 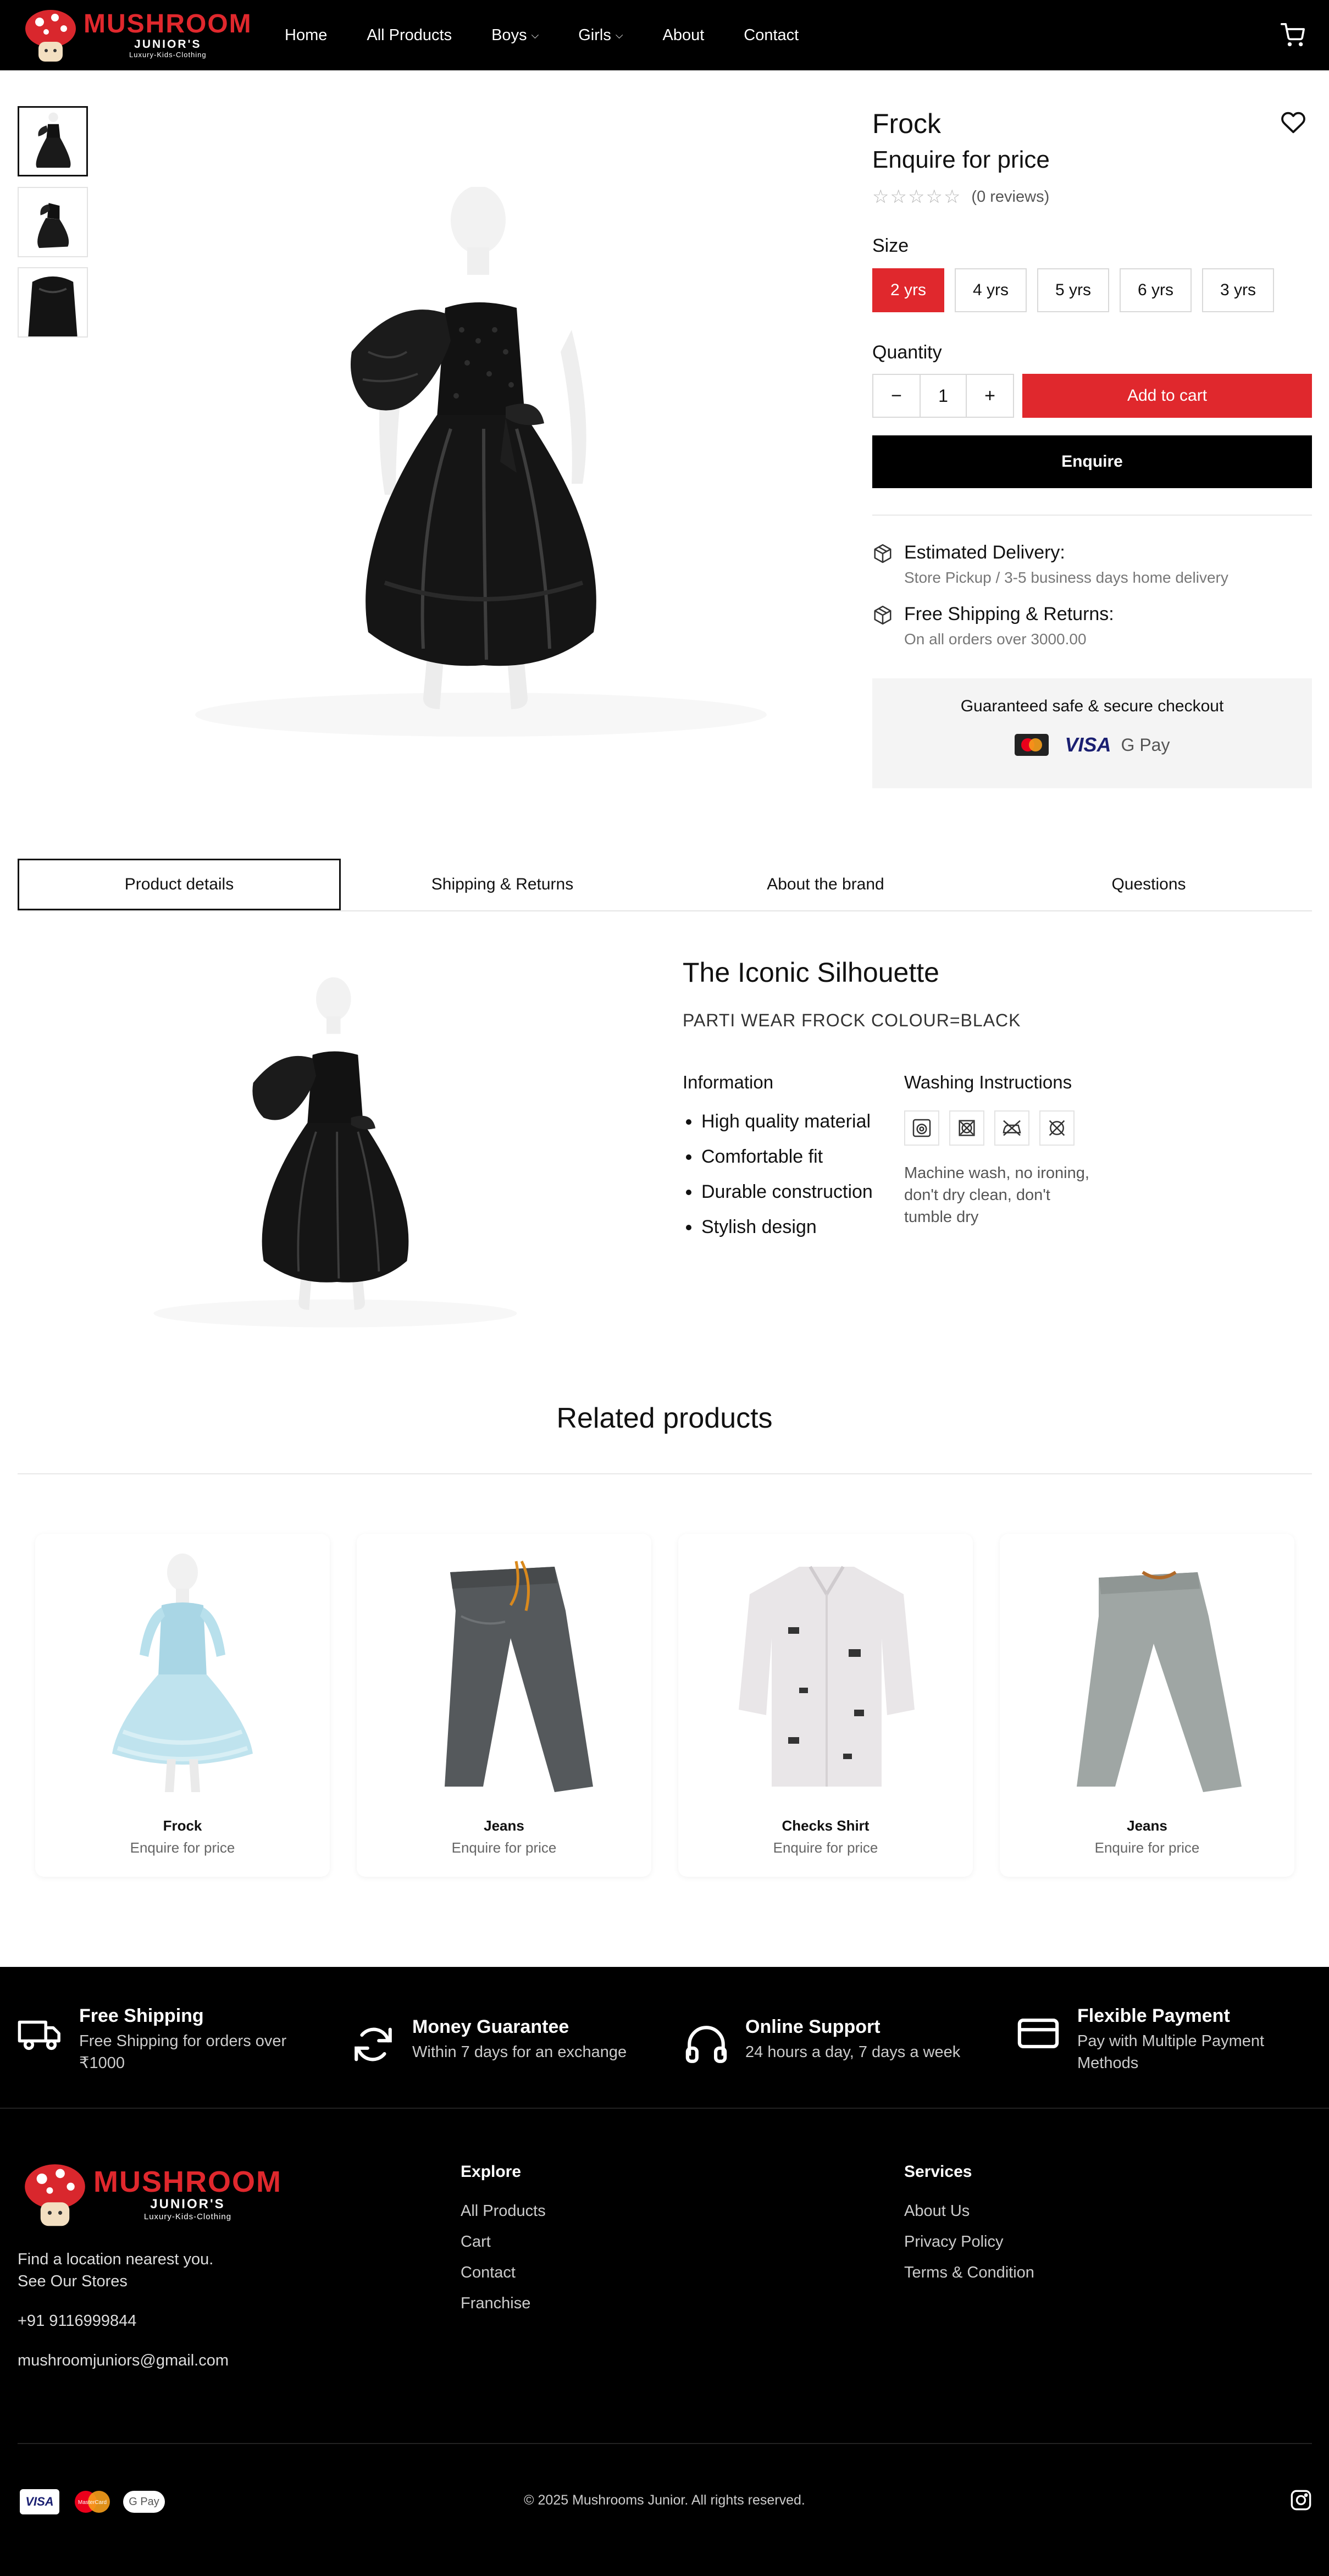 What do you see at coordinates (1156, 290) in the screenshot?
I see `size-option-6yrs: 6 yrs` at bounding box center [1156, 290].